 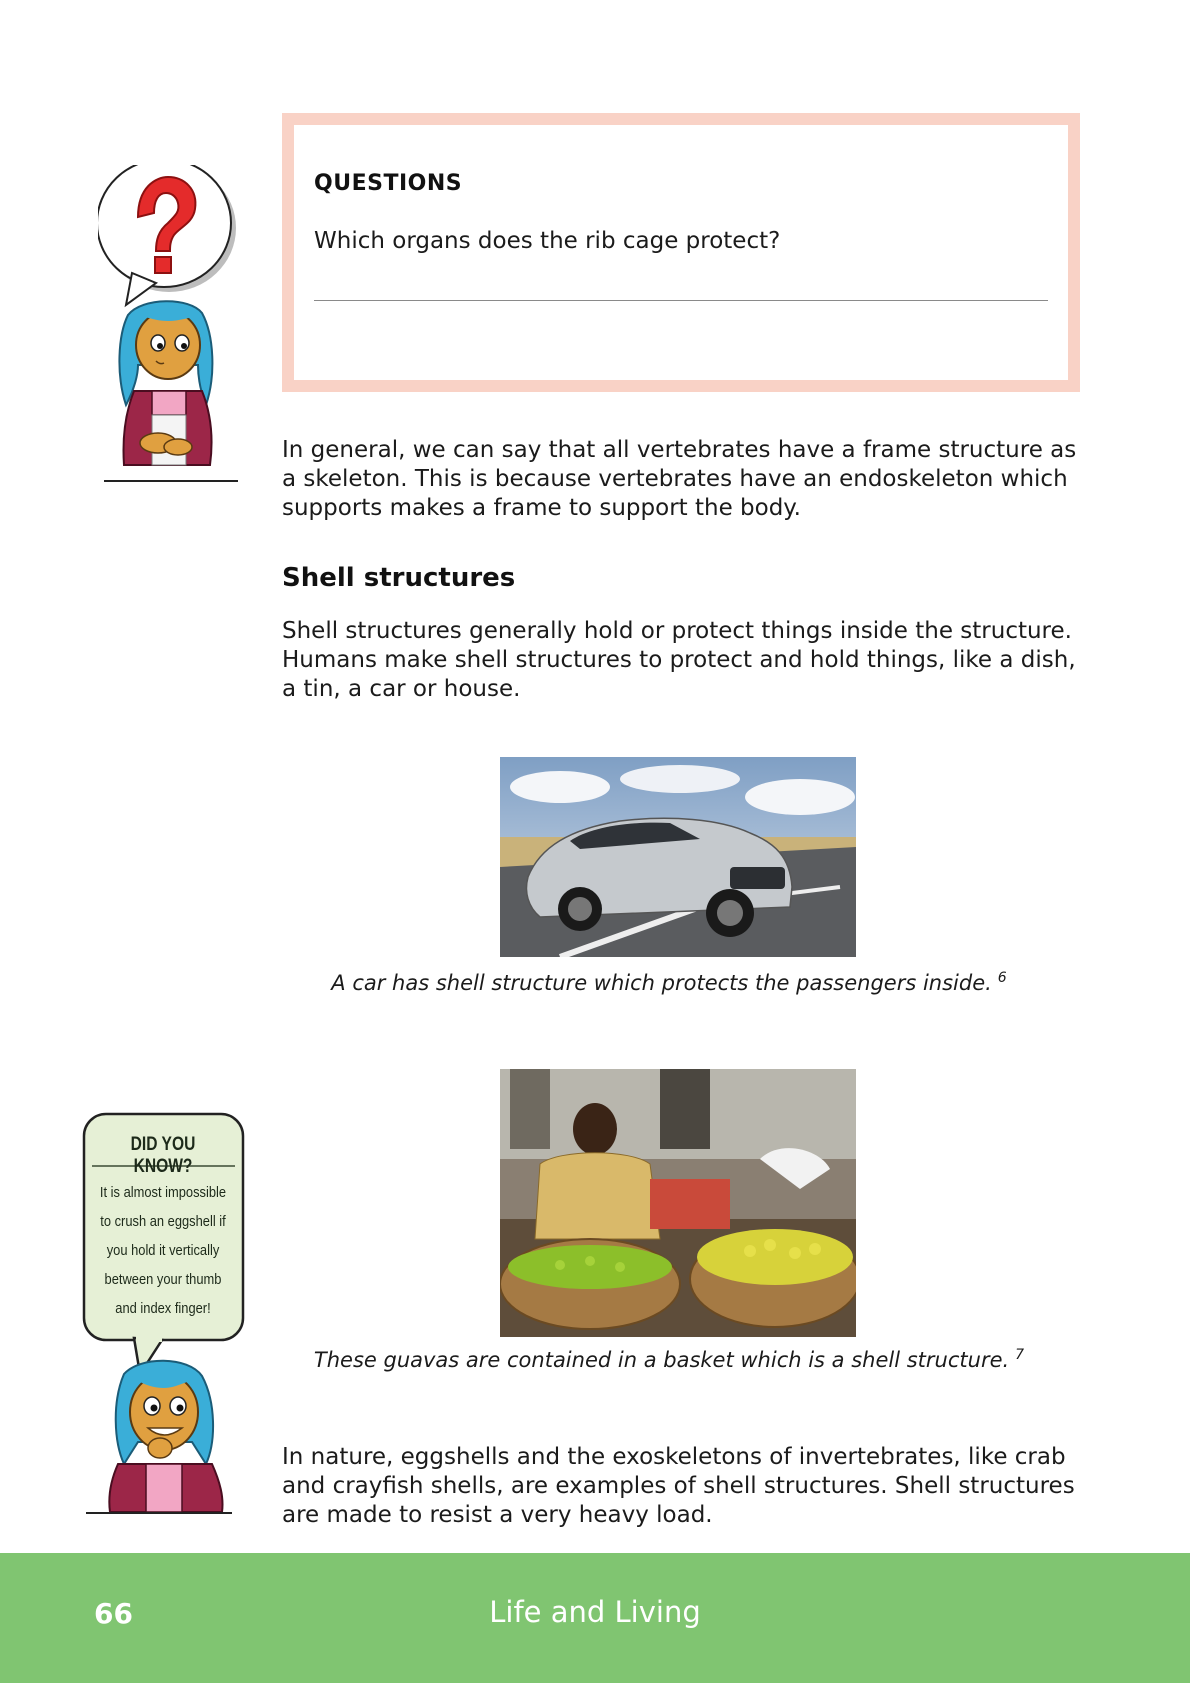 I want to click on questions-title: QUESTIONS, so click(x=388, y=183).